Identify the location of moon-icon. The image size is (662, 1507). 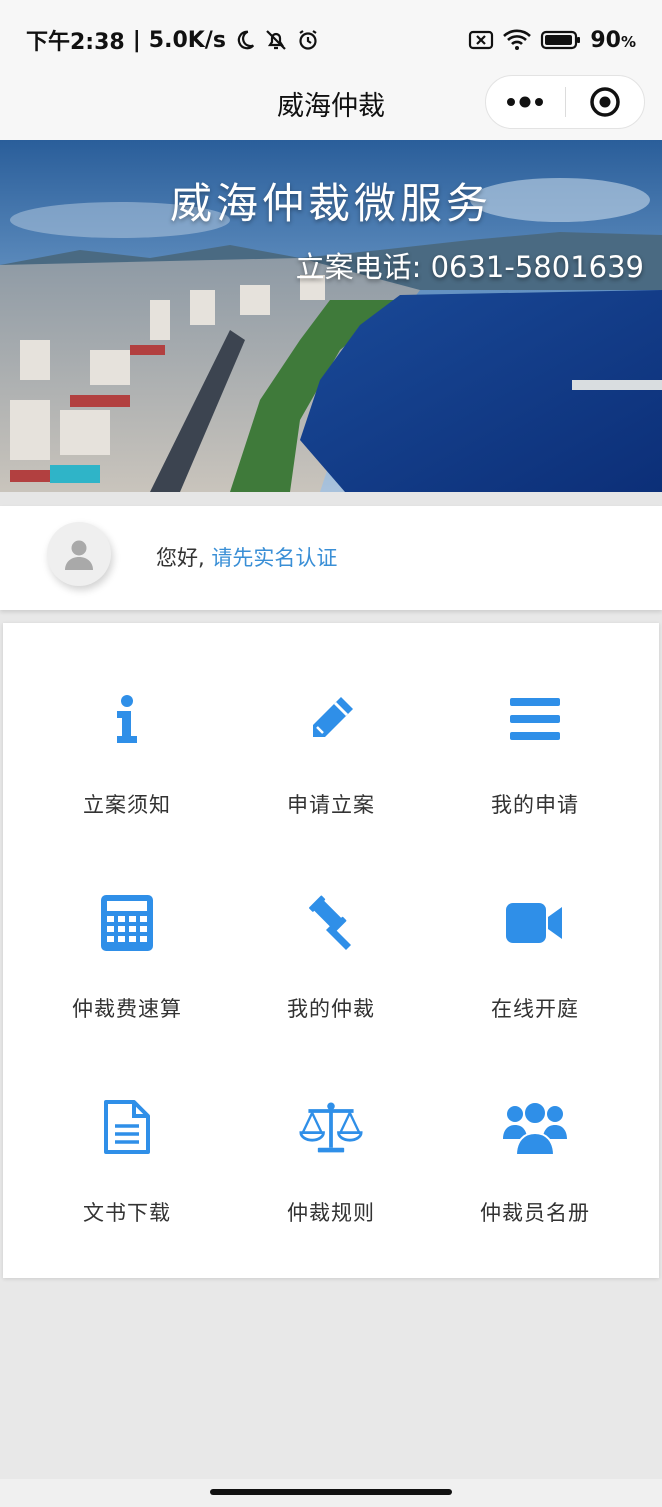
(245, 40).